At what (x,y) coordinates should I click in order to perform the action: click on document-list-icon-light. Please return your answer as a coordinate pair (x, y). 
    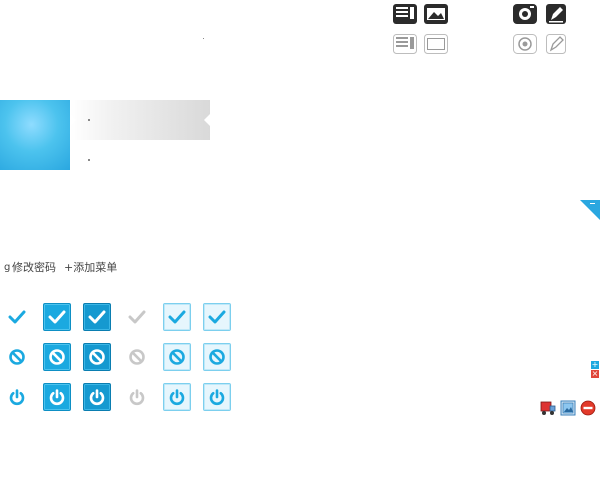
    Looking at the image, I should click on (405, 44).